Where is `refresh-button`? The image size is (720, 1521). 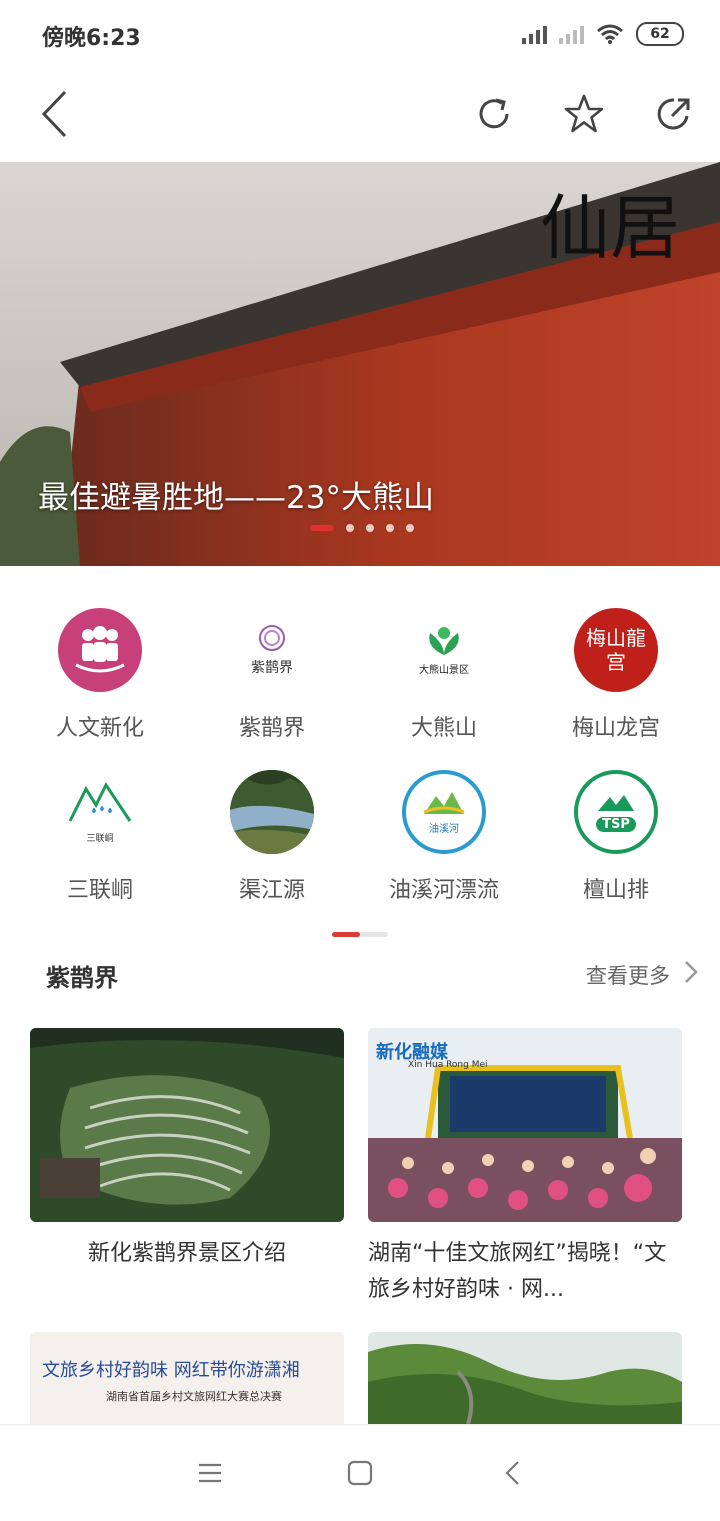
refresh-button is located at coordinates (494, 114).